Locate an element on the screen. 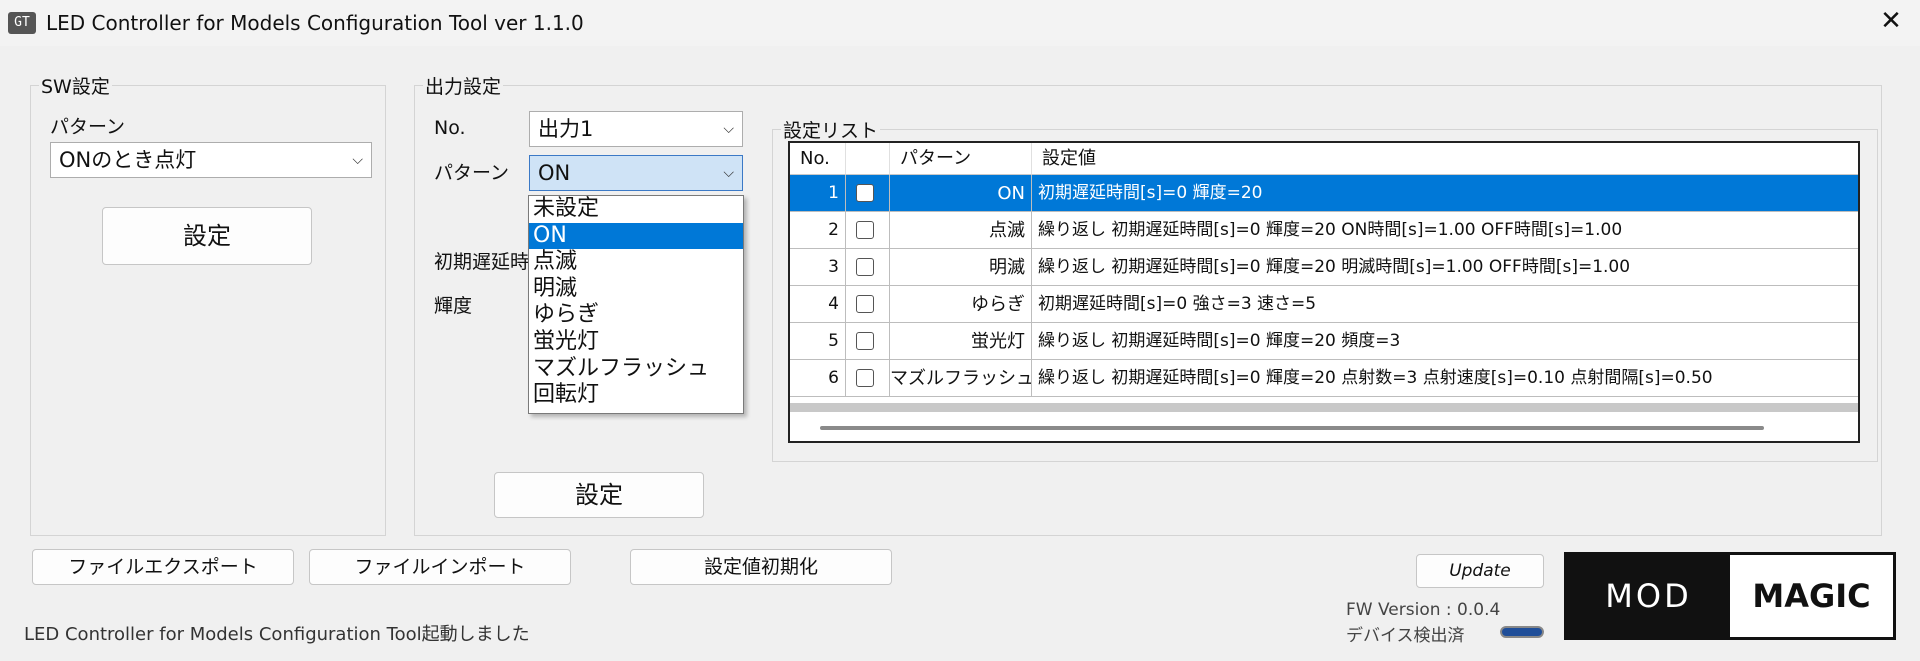 This screenshot has height=661, width=1920. dropdown-option: 回転灯 is located at coordinates (636, 395).